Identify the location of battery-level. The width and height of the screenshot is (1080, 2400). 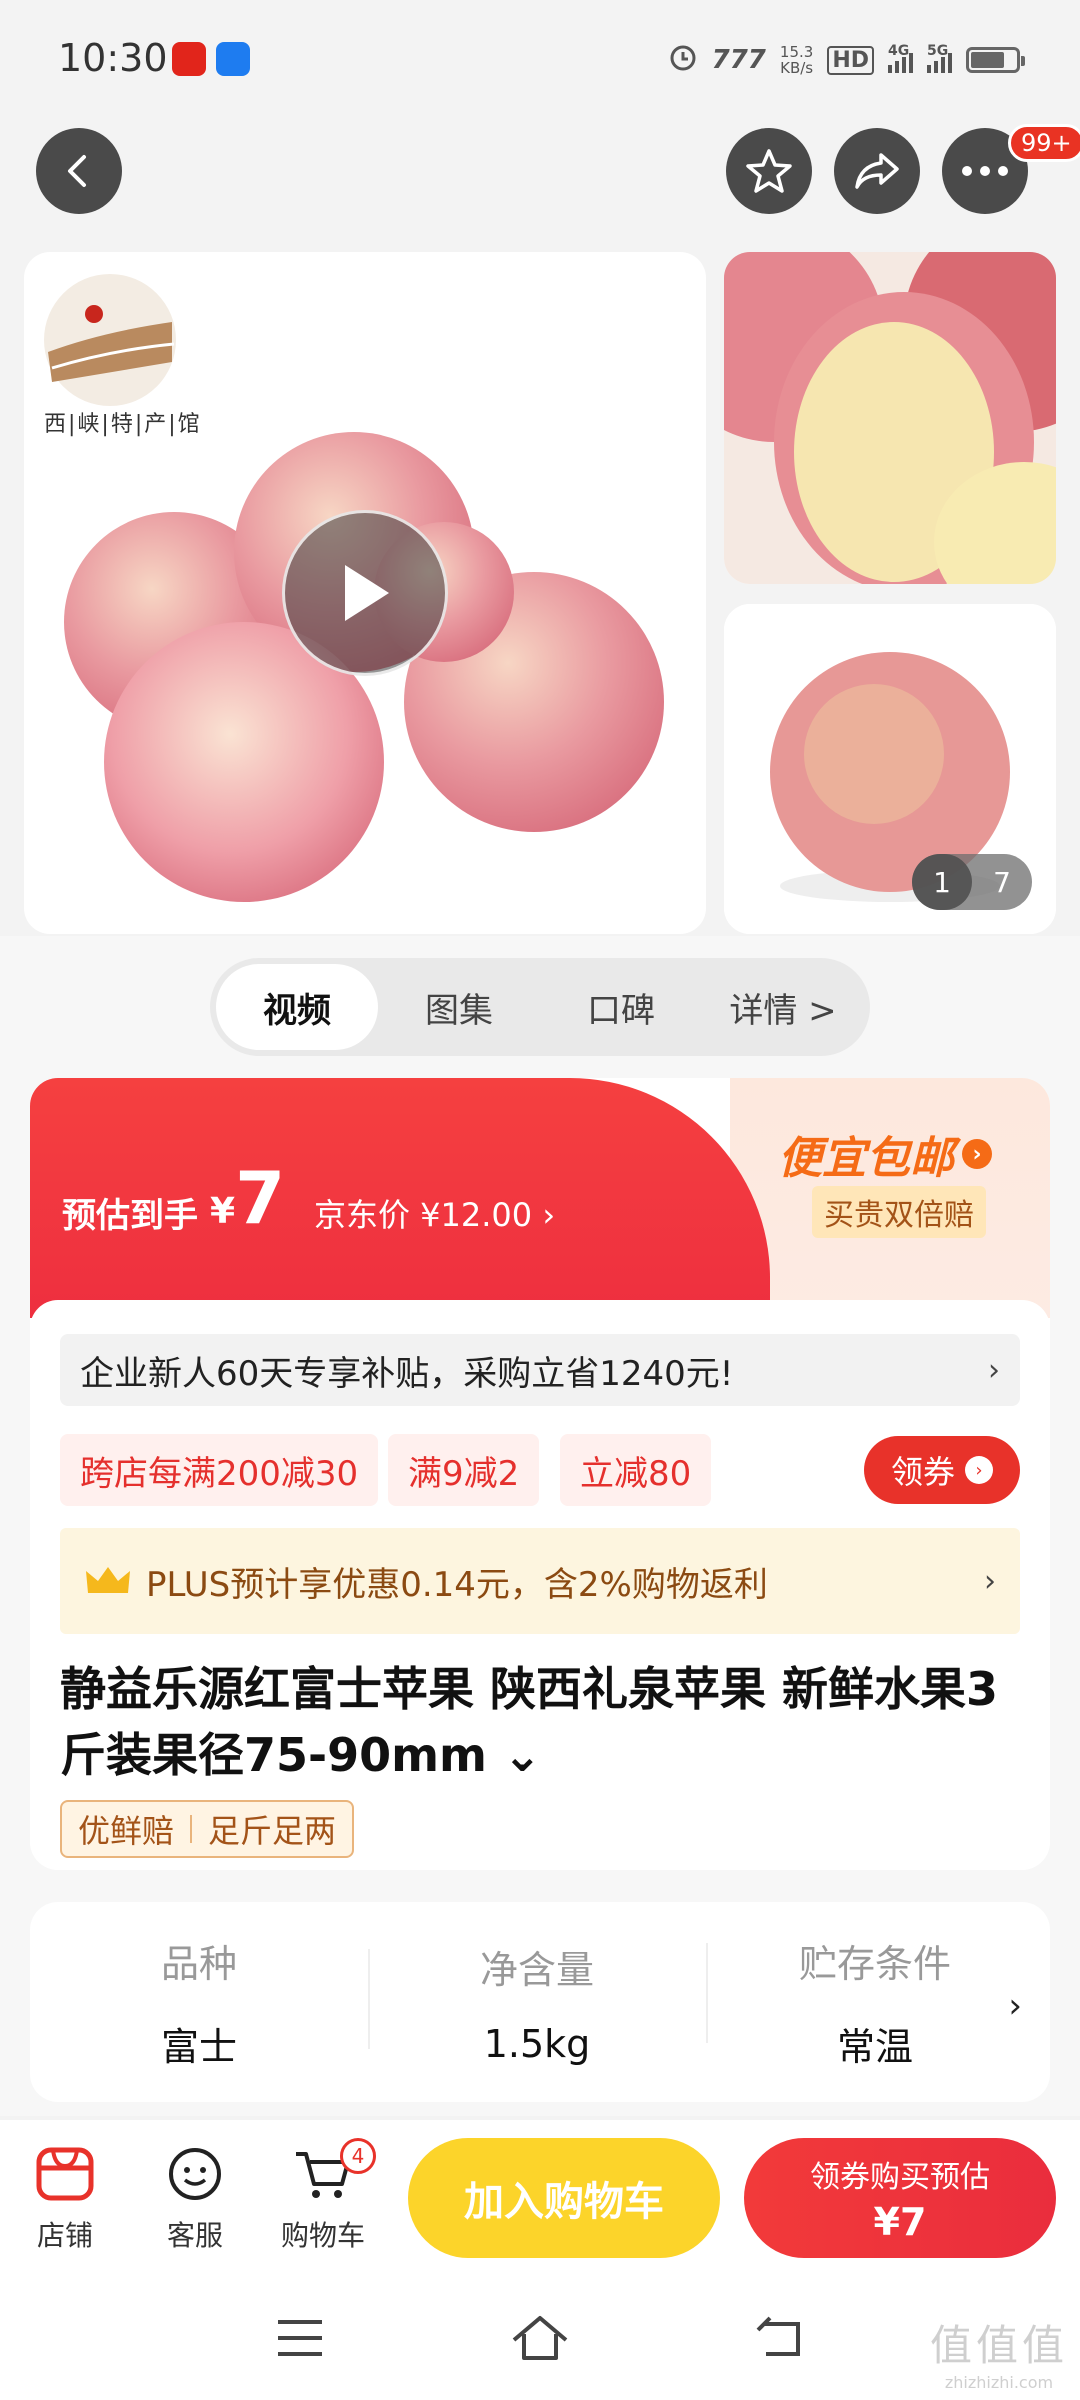
(987, 60).